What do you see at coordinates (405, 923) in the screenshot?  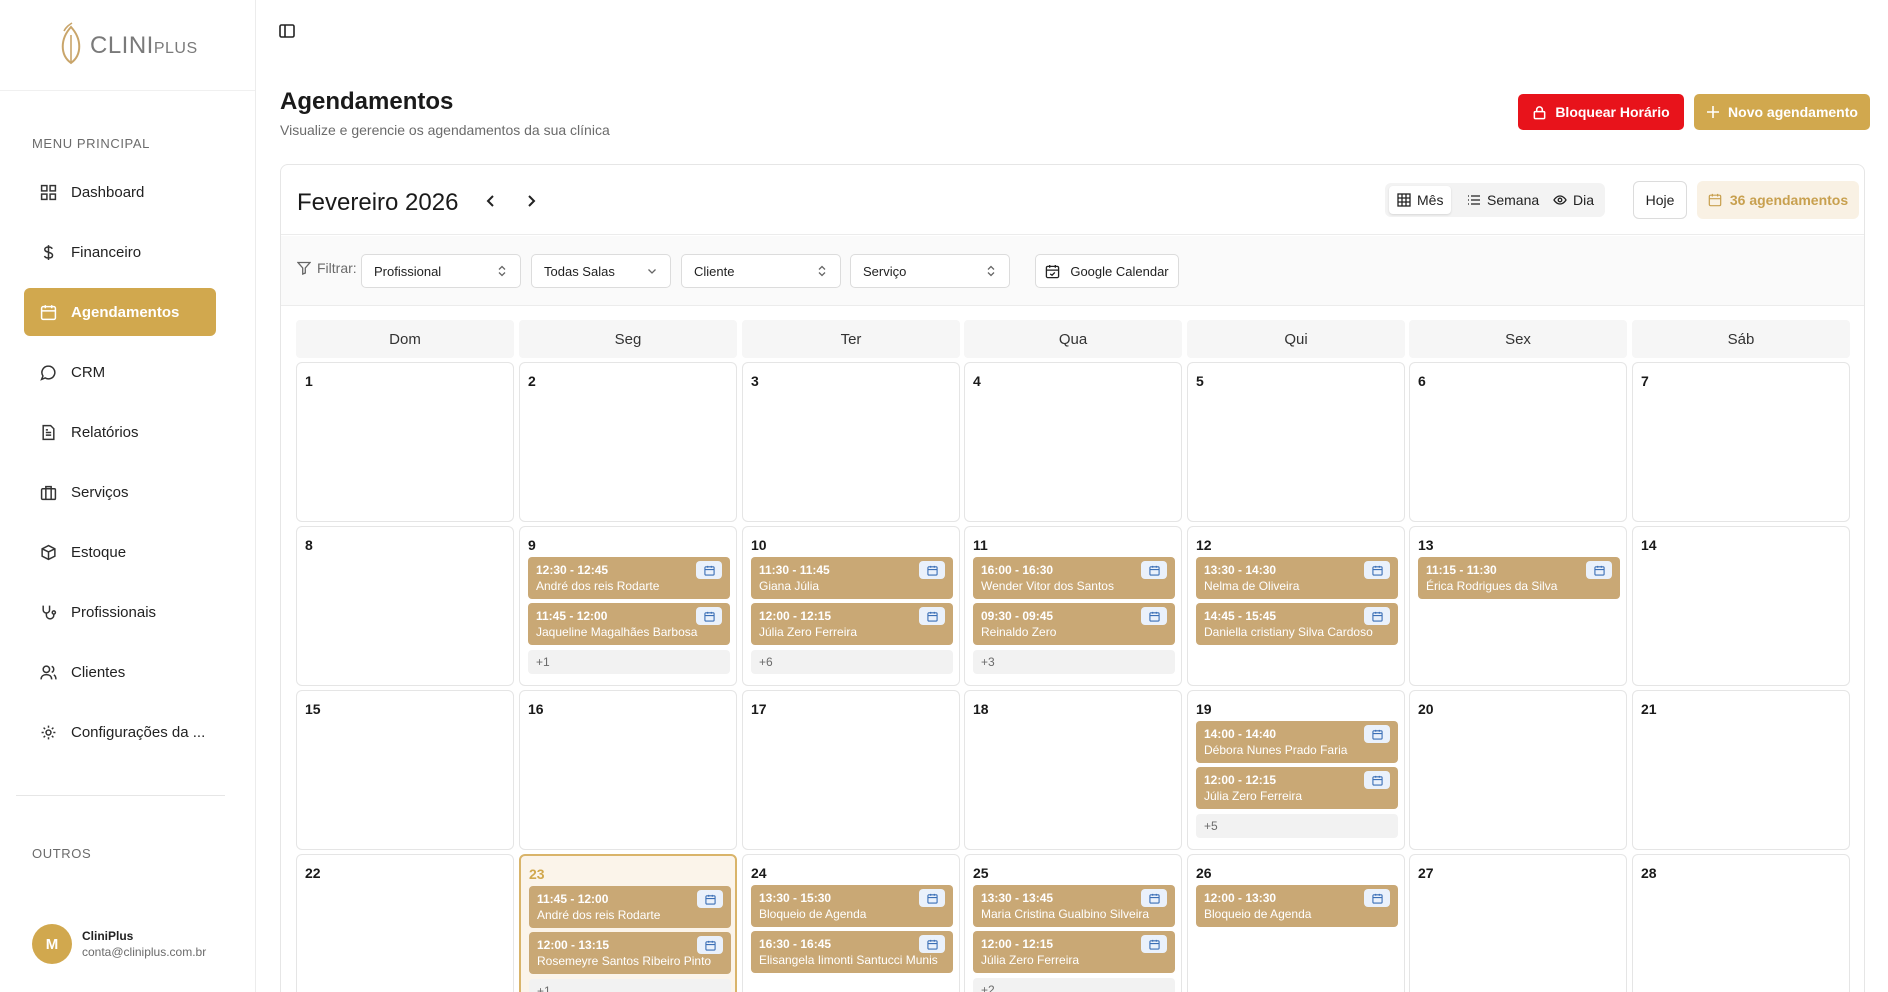 I see `calendar-day-cell: 22` at bounding box center [405, 923].